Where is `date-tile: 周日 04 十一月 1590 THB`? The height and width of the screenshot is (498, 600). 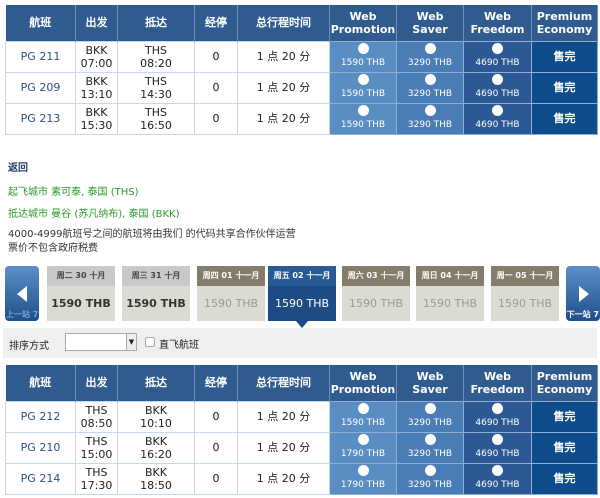
date-tile: 周日 04 十一月 1590 THB is located at coordinates (450, 293).